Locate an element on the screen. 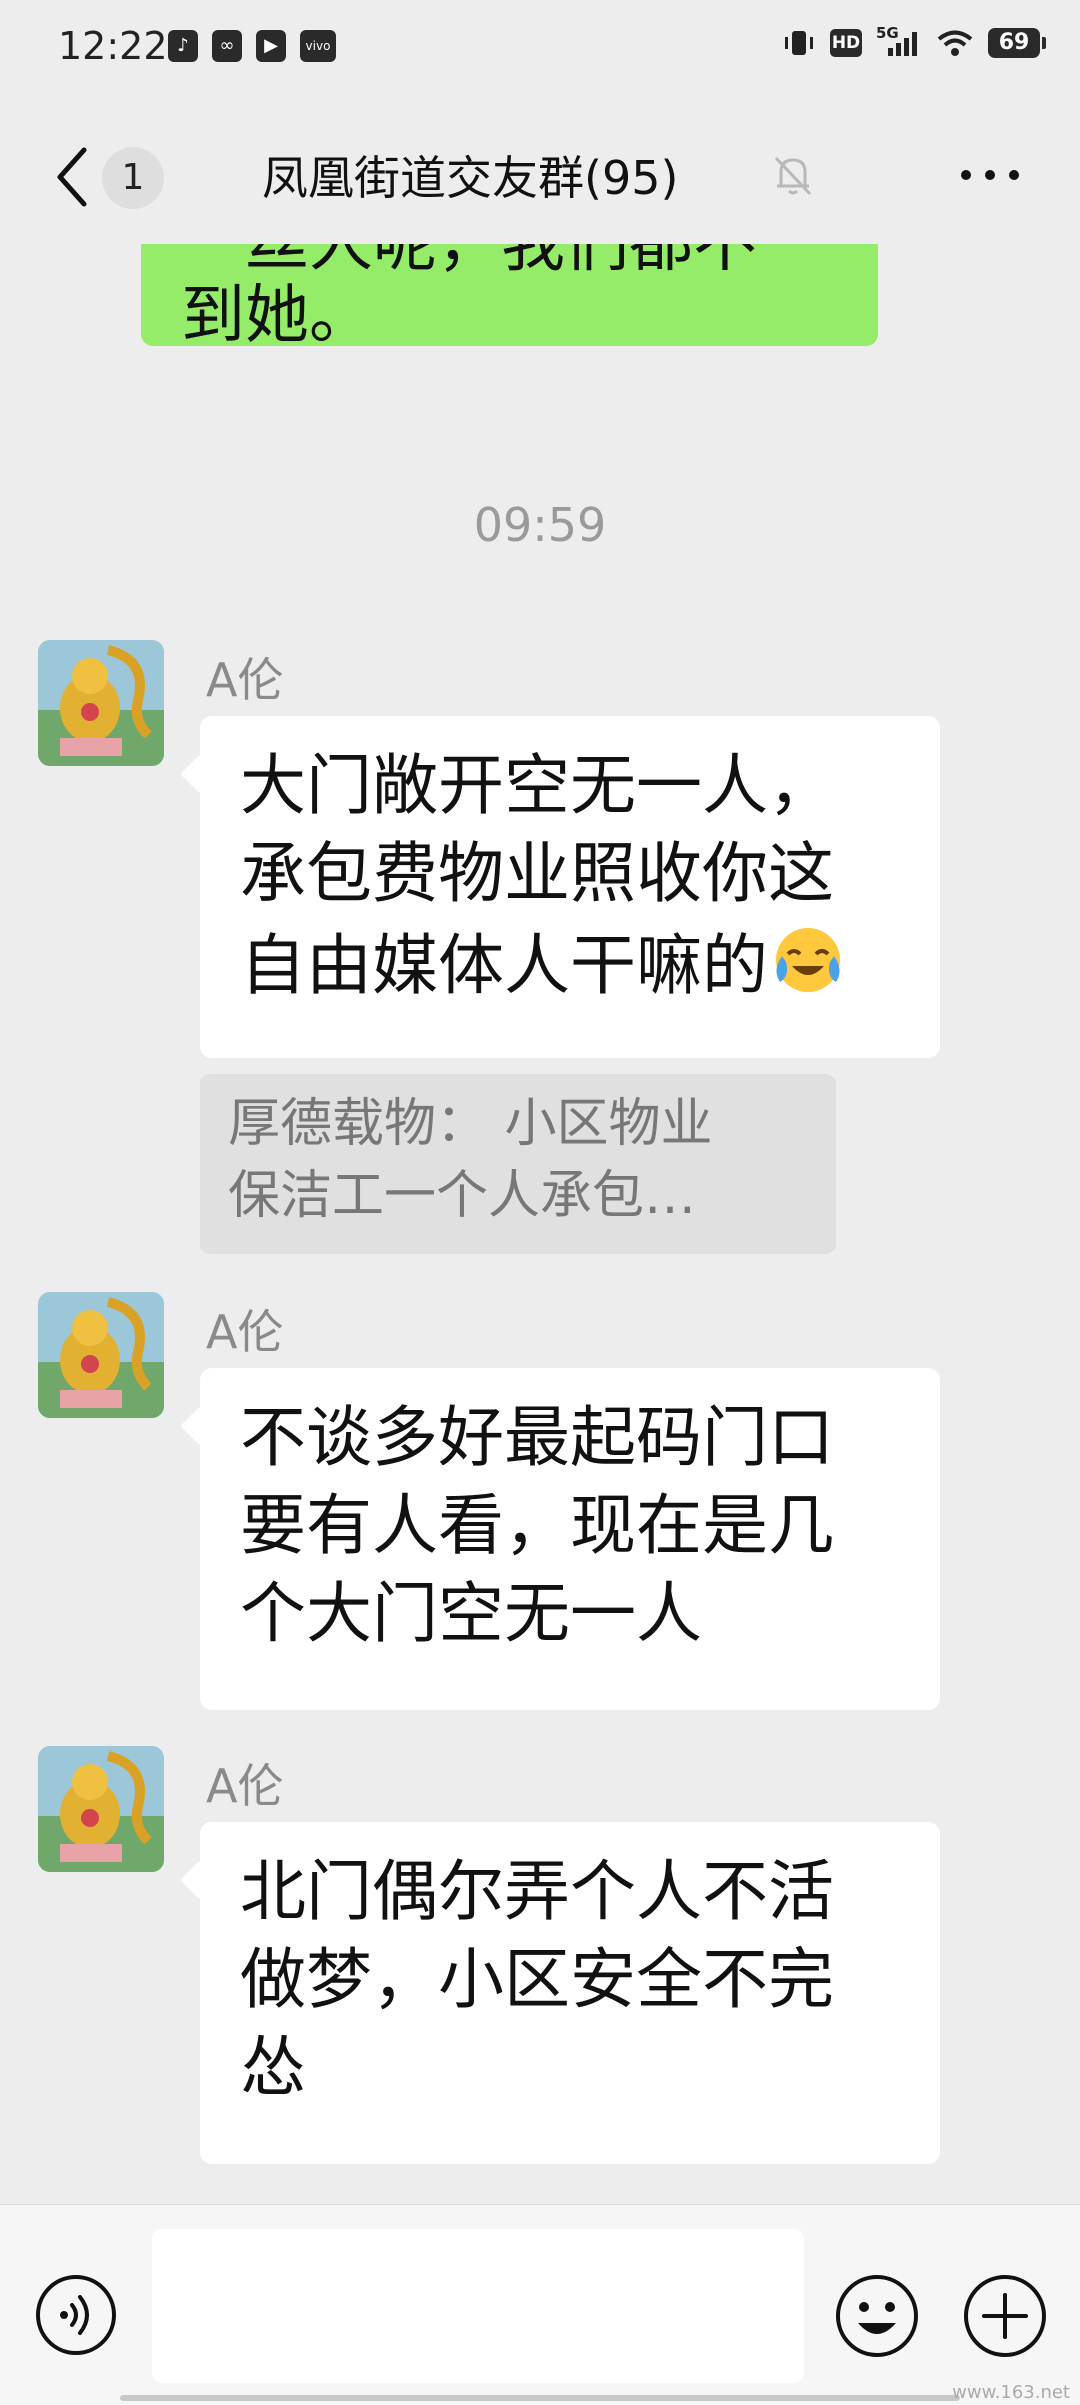  message-line: 个大门空无一人 is located at coordinates (471, 1613).